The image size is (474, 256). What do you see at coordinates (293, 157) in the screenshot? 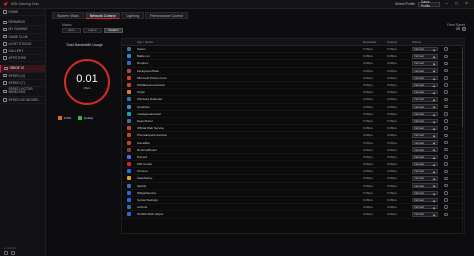
I see `table-row: Discord 0 Mbps 0 Mbps Normal` at bounding box center [293, 157].